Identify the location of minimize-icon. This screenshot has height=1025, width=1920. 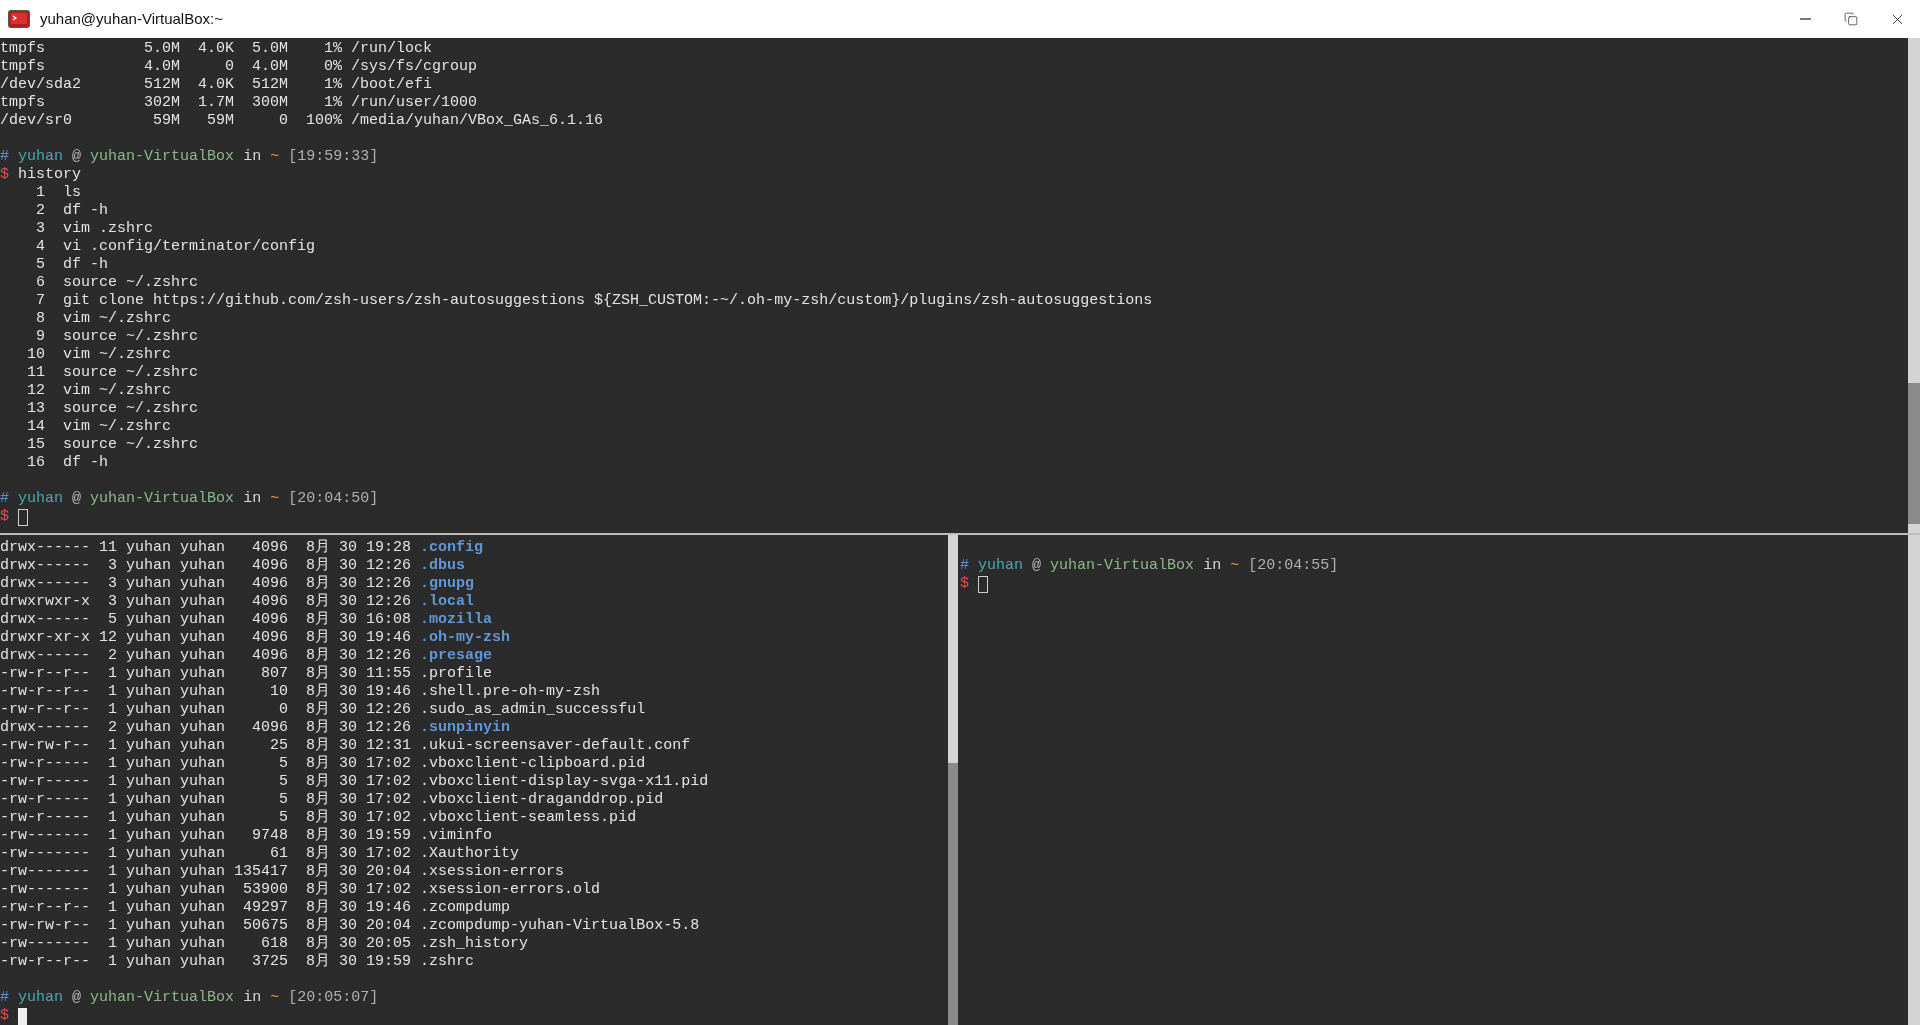
(1805, 19).